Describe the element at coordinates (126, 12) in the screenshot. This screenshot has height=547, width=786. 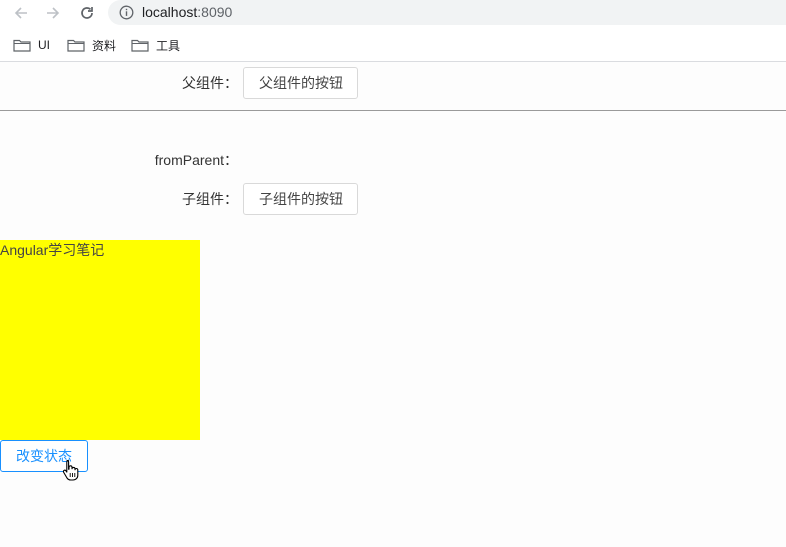
I see `info-icon` at that location.